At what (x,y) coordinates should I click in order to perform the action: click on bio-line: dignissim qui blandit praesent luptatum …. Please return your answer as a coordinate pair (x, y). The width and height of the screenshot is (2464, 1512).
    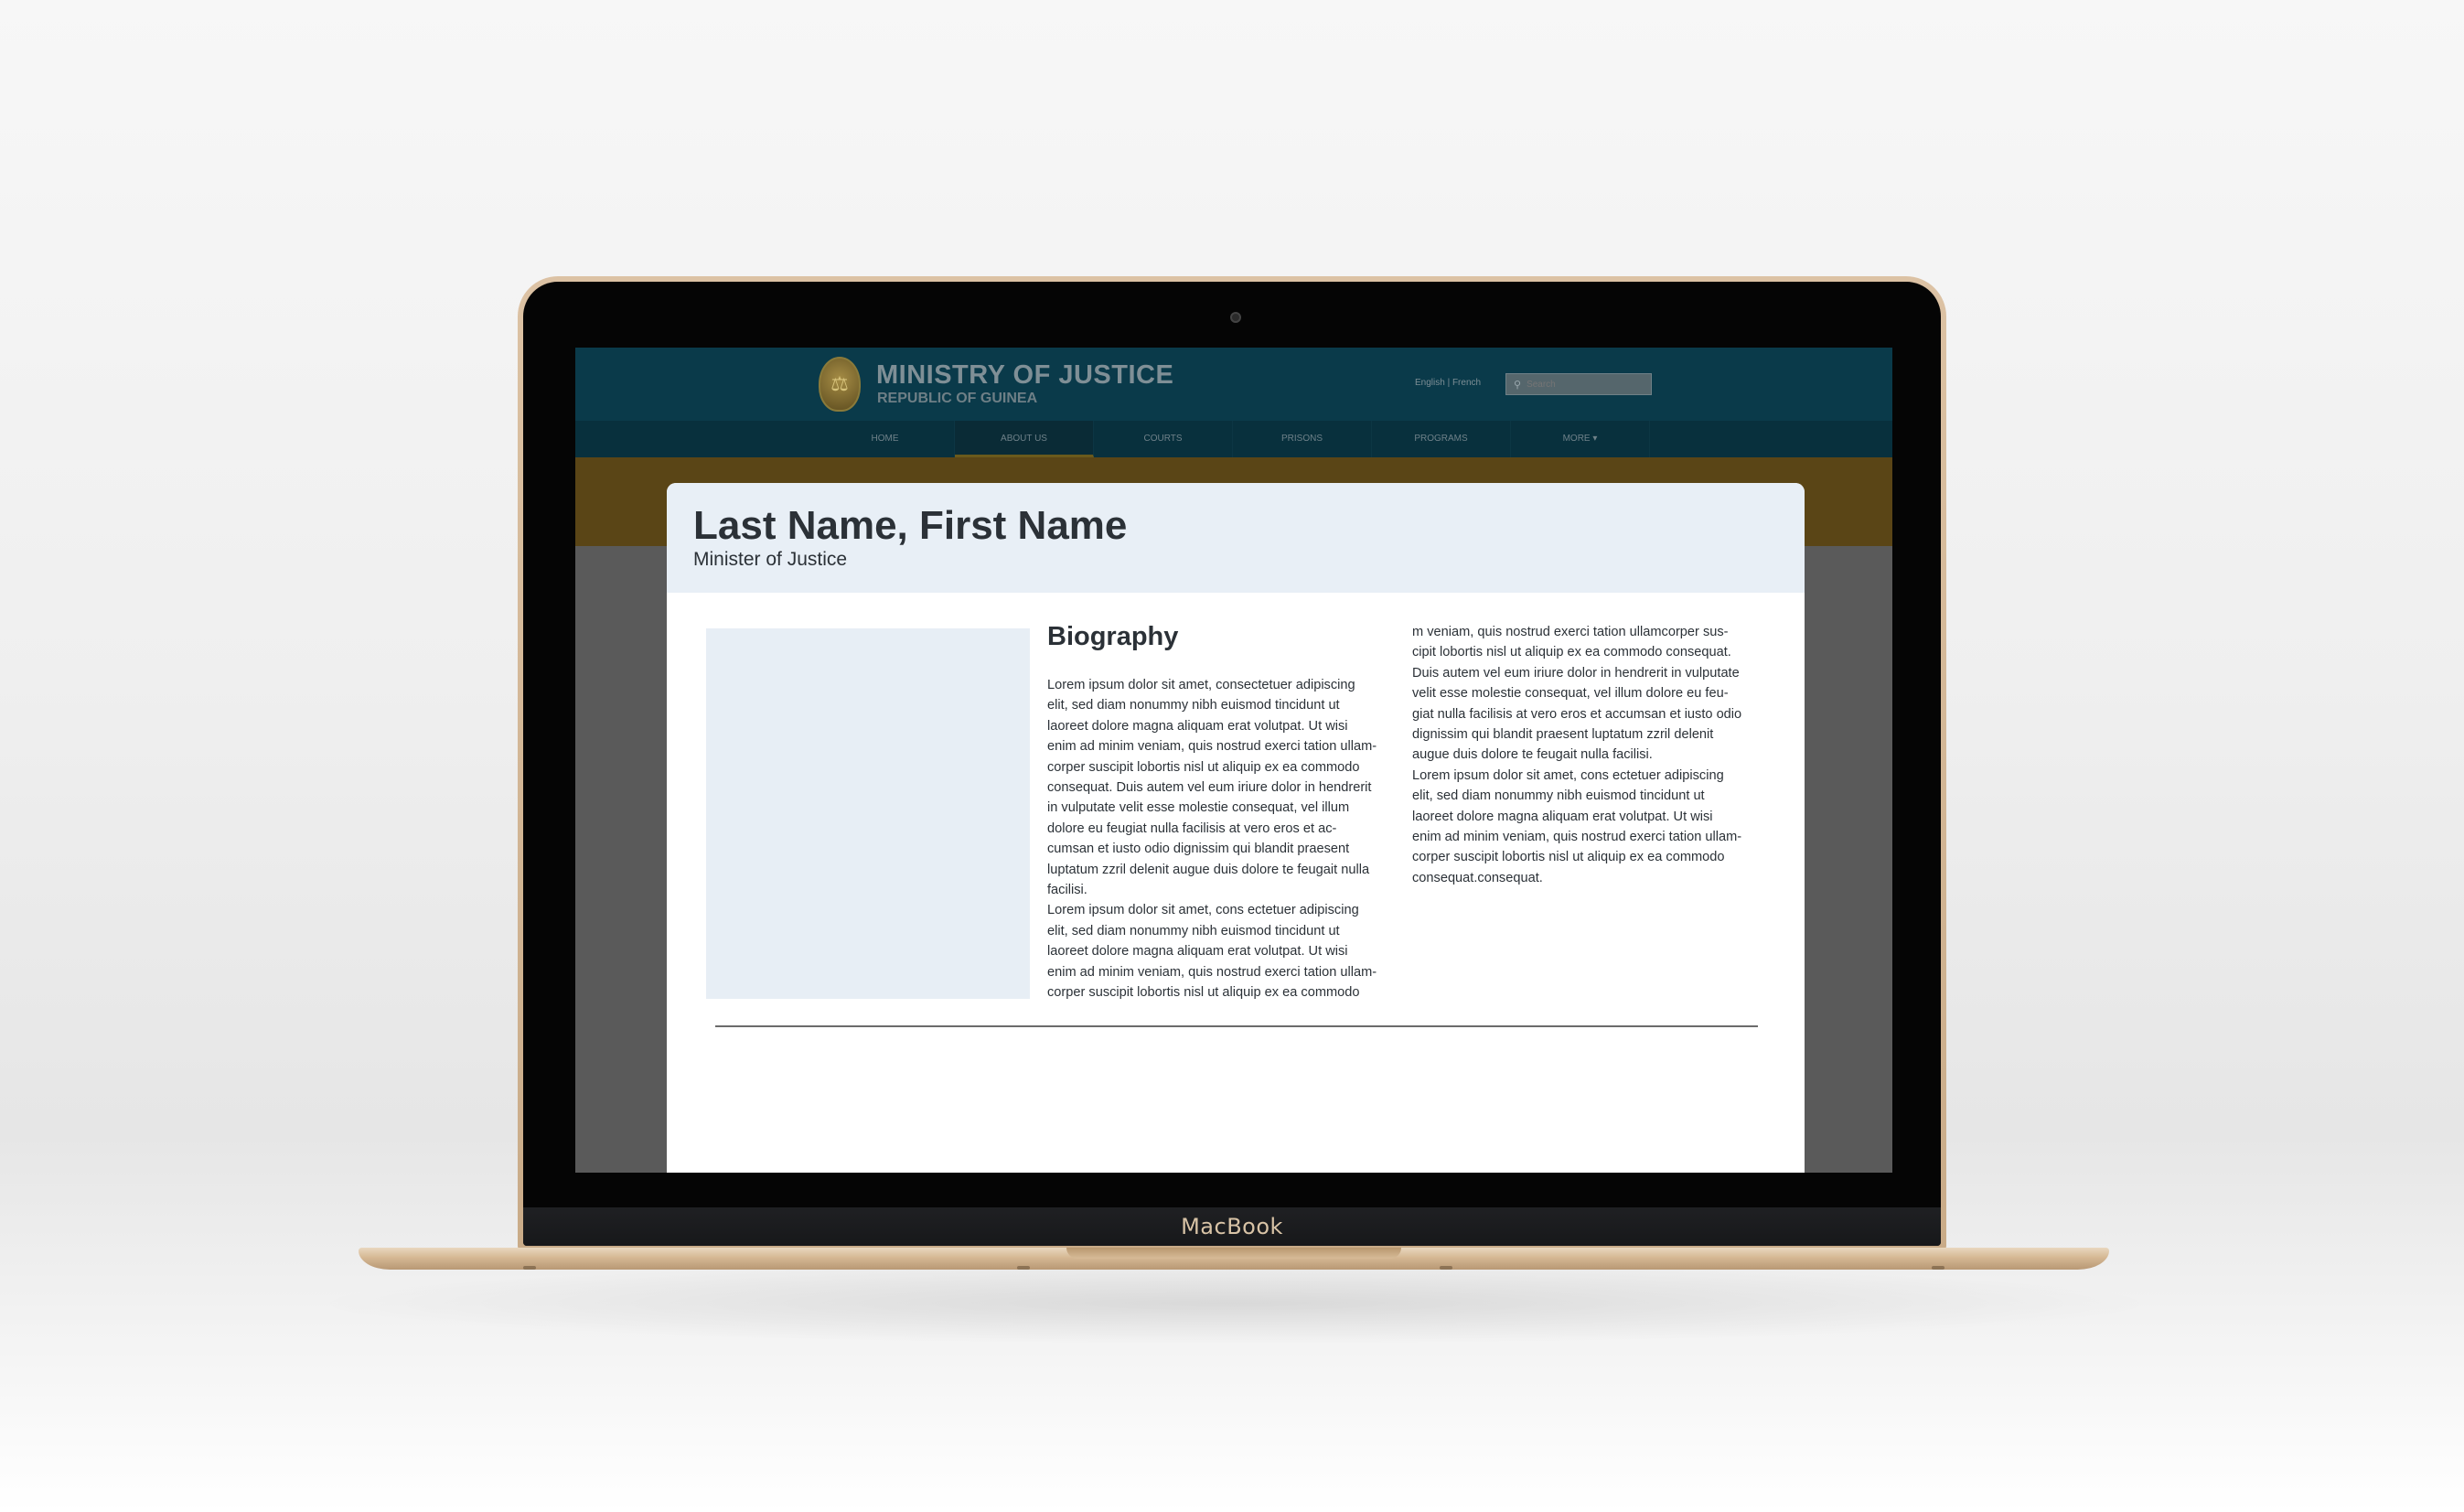
    Looking at the image, I should click on (1563, 735).